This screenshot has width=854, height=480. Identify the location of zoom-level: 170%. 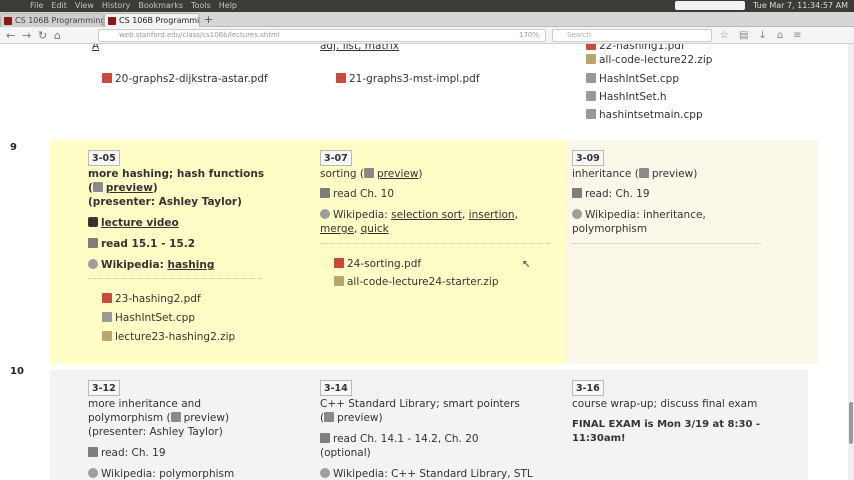
(529, 35).